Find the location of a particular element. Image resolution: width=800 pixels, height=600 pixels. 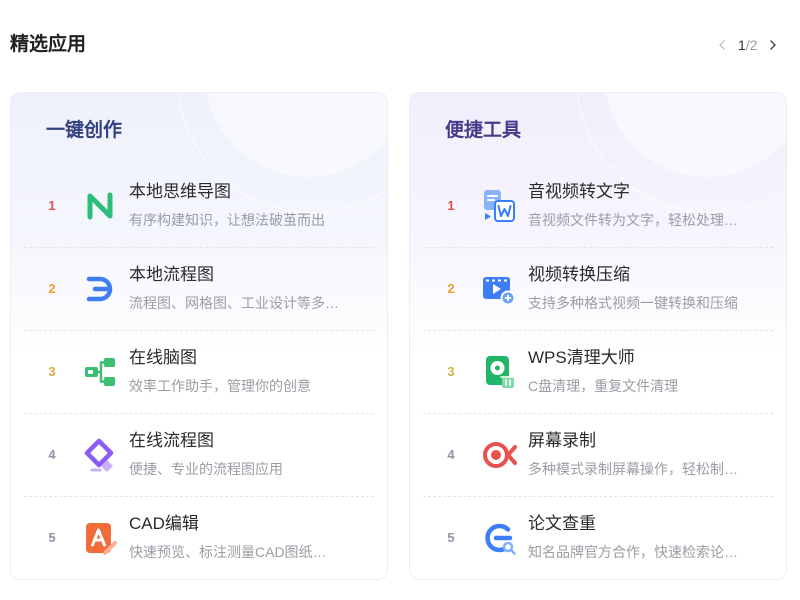

chevron-right-icon is located at coordinates (773, 45).